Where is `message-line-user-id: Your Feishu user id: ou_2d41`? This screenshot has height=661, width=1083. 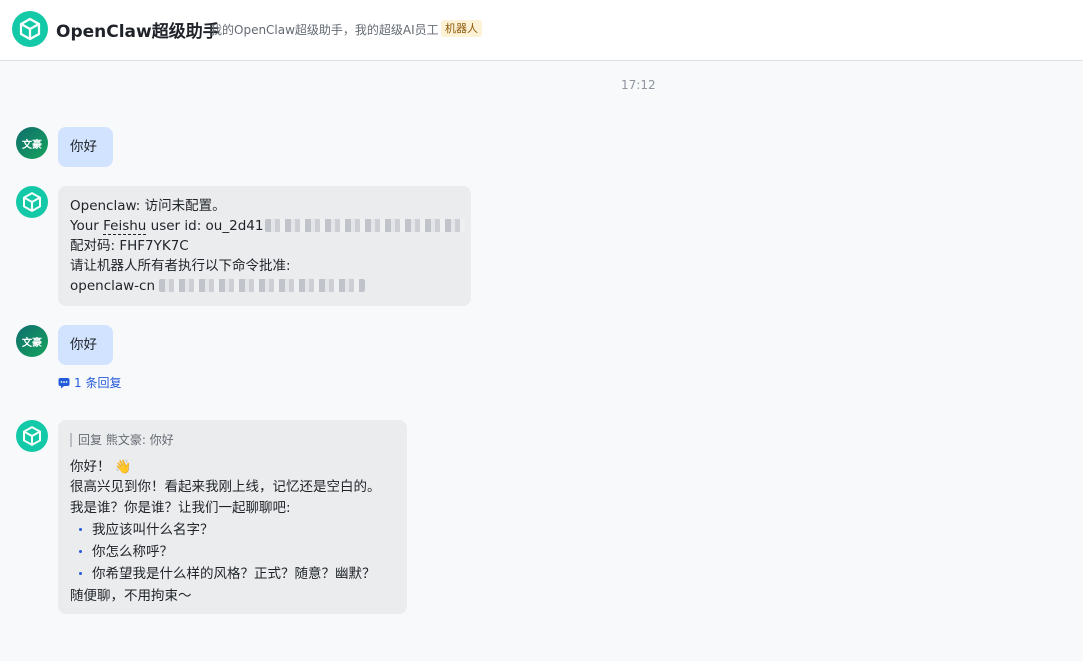
message-line-user-id: Your Feishu user id: ou_2d41 is located at coordinates (268, 226).